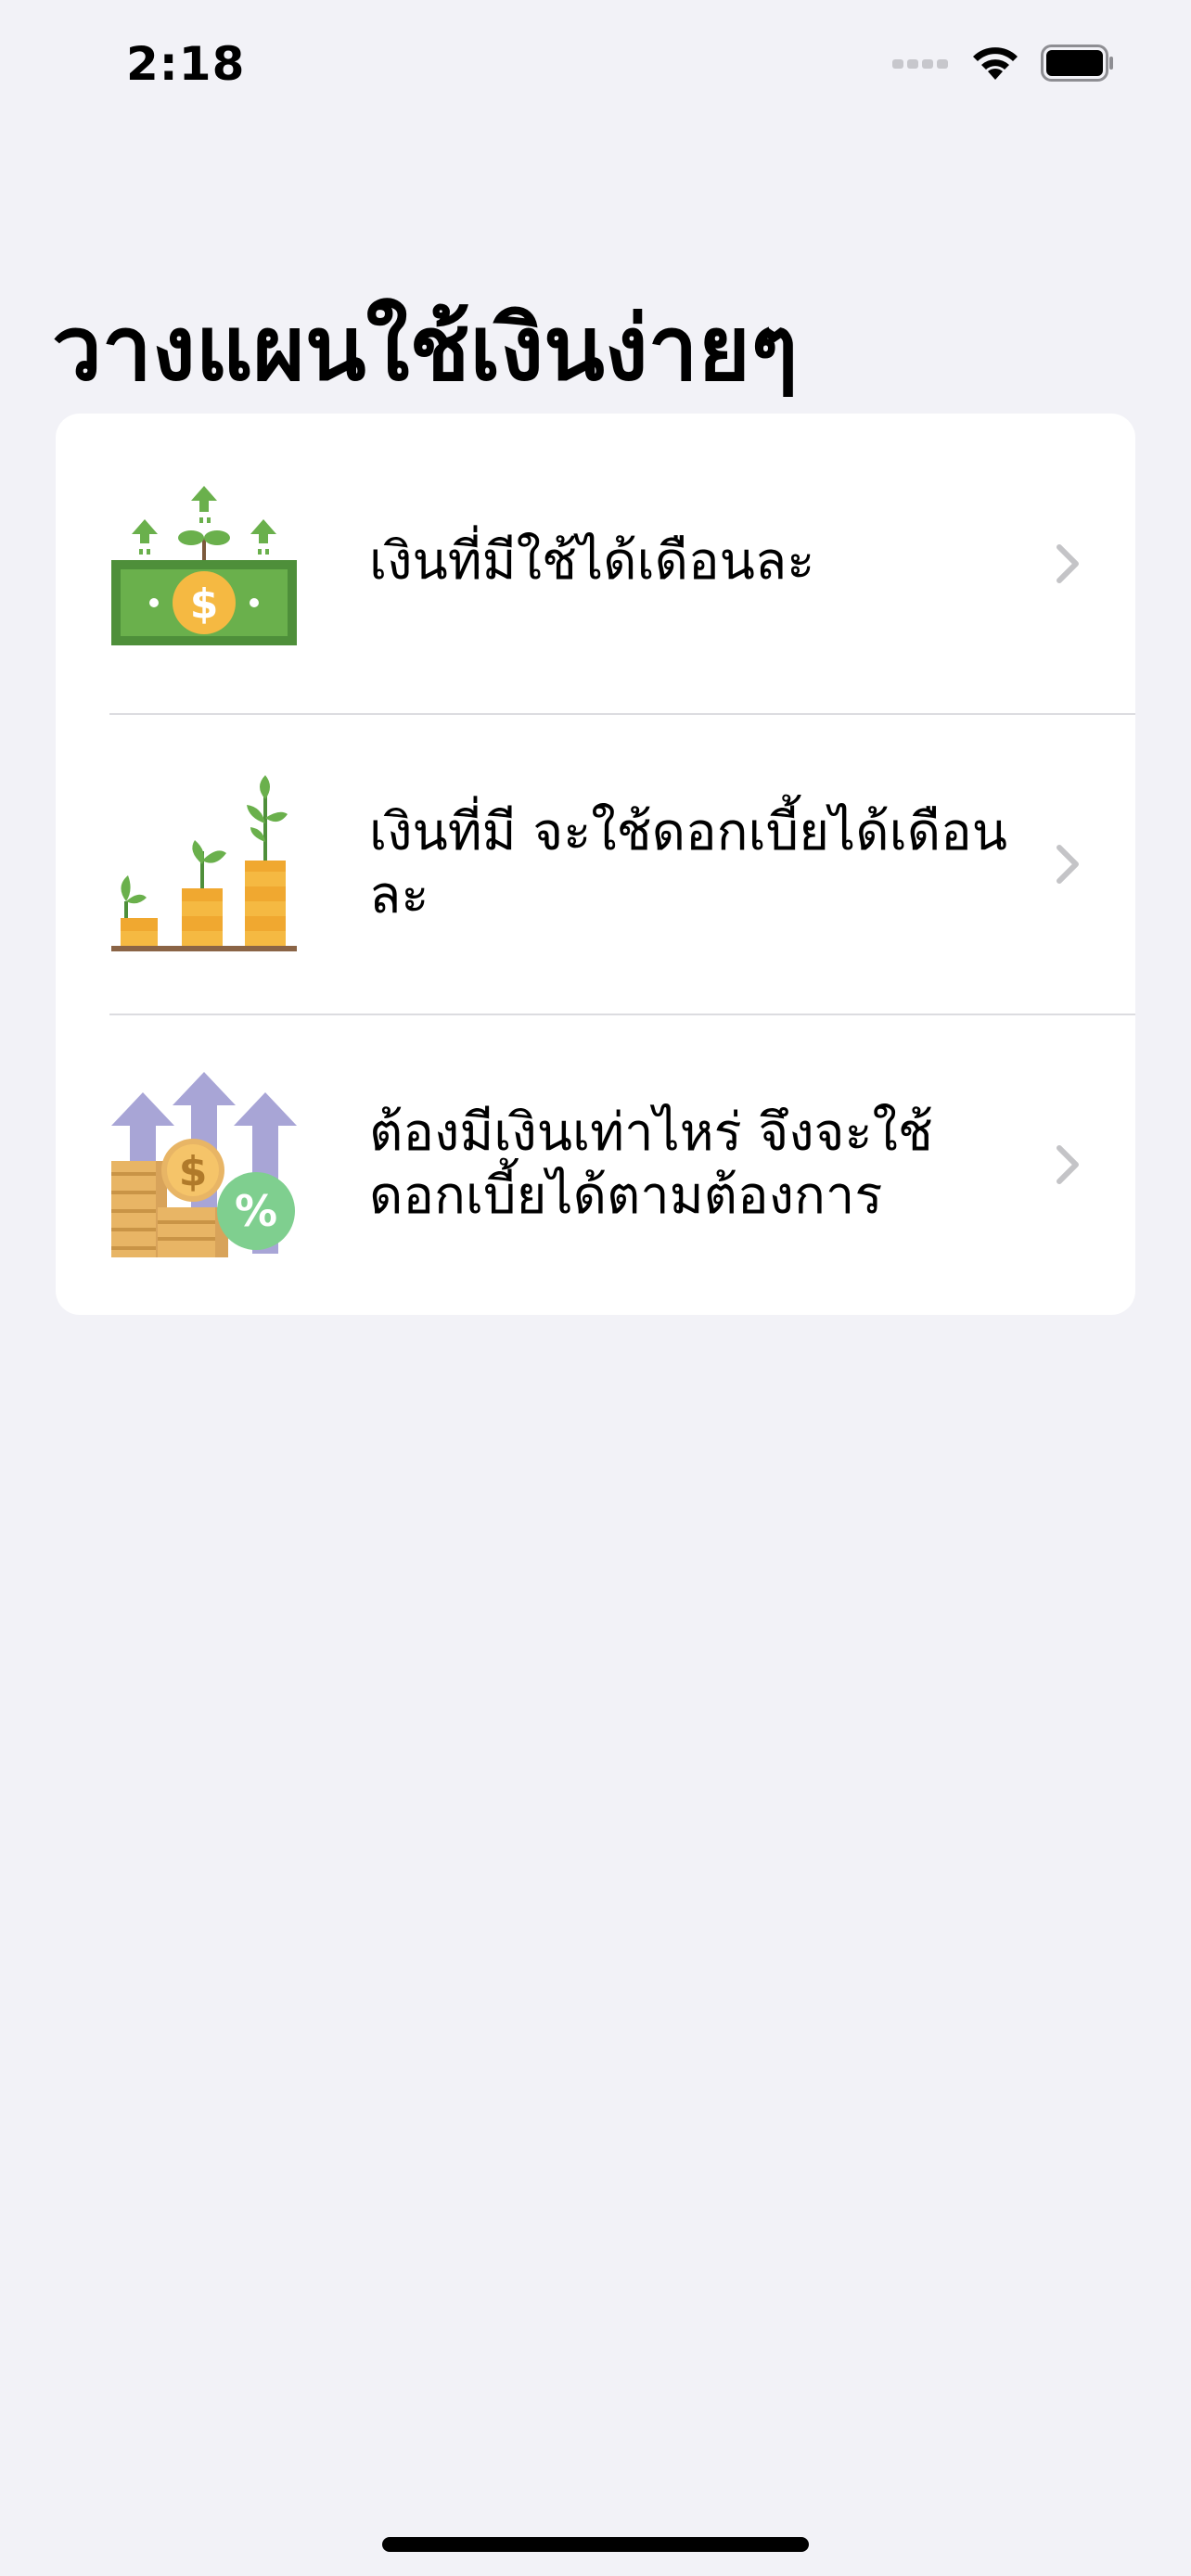  I want to click on interest-arrows-icon: $ %, so click(204, 1164).